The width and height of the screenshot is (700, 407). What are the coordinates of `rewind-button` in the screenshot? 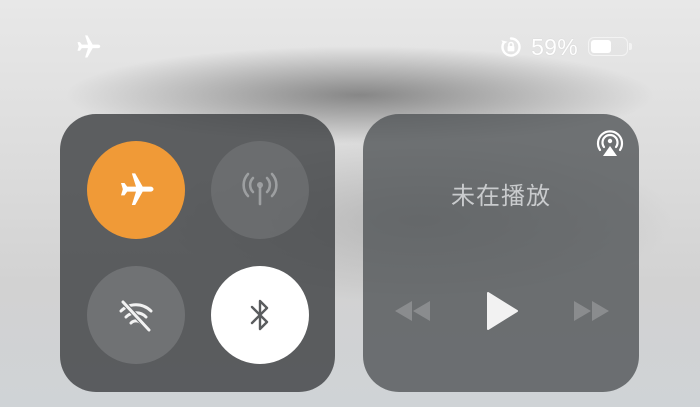 It's located at (413, 313).